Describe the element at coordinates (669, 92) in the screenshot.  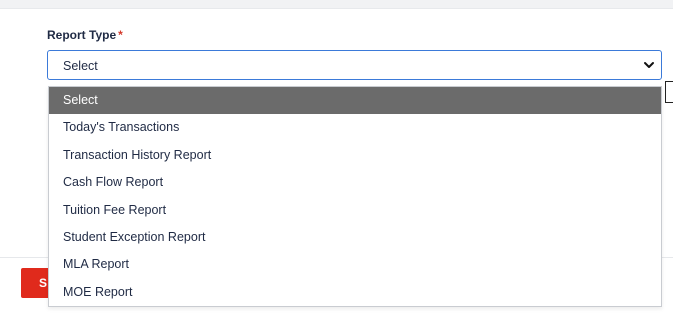
I see `clipped-edge-element` at that location.